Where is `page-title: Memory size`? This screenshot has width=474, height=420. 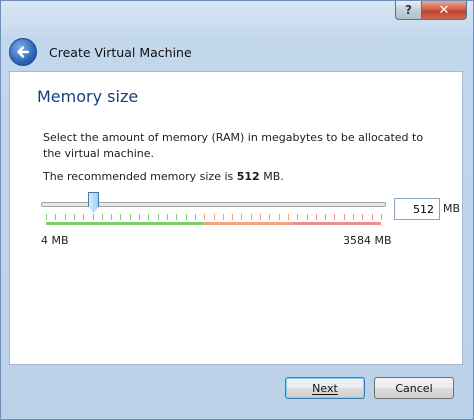
page-title: Memory size is located at coordinates (88, 96).